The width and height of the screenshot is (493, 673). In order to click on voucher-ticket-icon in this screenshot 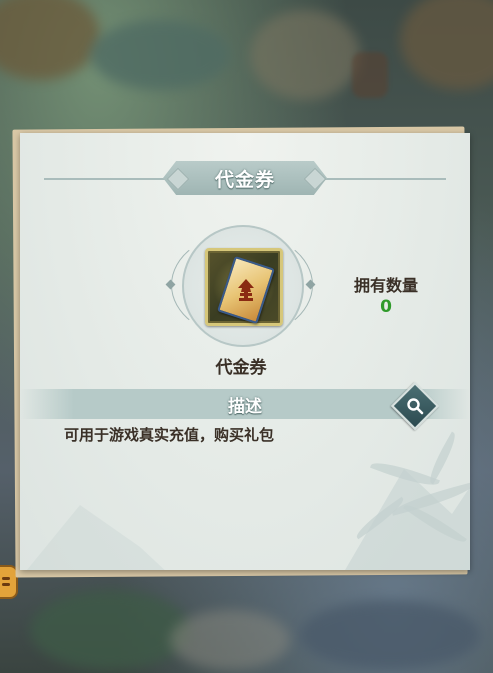, I will do `click(246, 290)`.